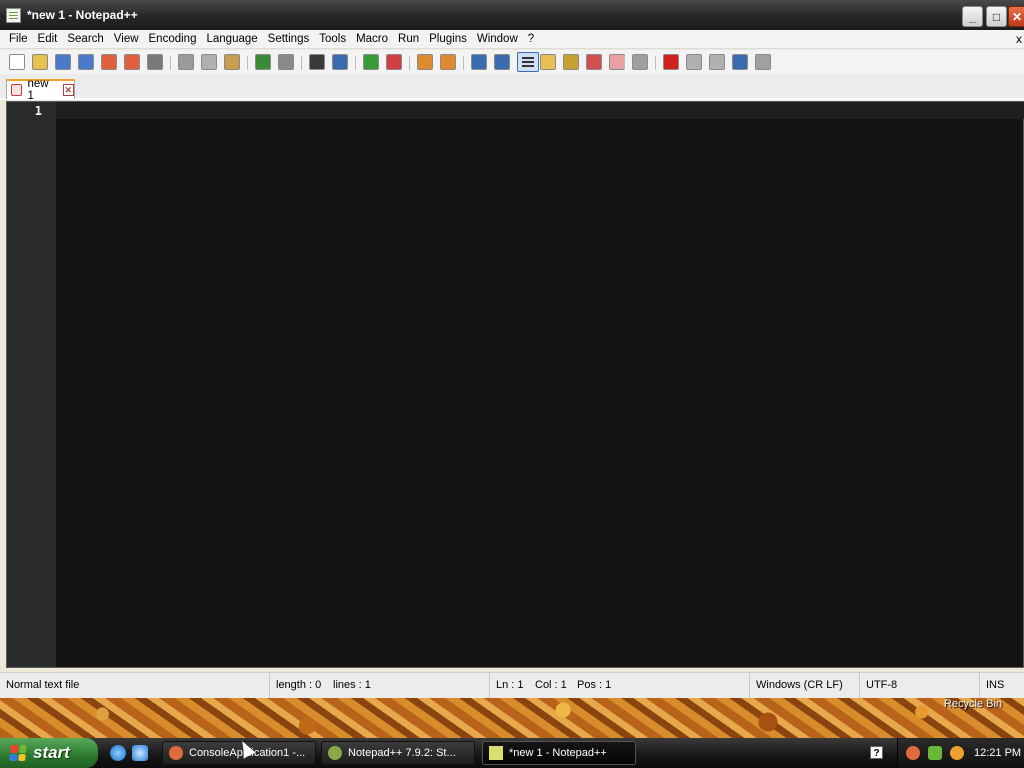  Describe the element at coordinates (176, 753) in the screenshot. I see `visual-studio-icon` at that location.